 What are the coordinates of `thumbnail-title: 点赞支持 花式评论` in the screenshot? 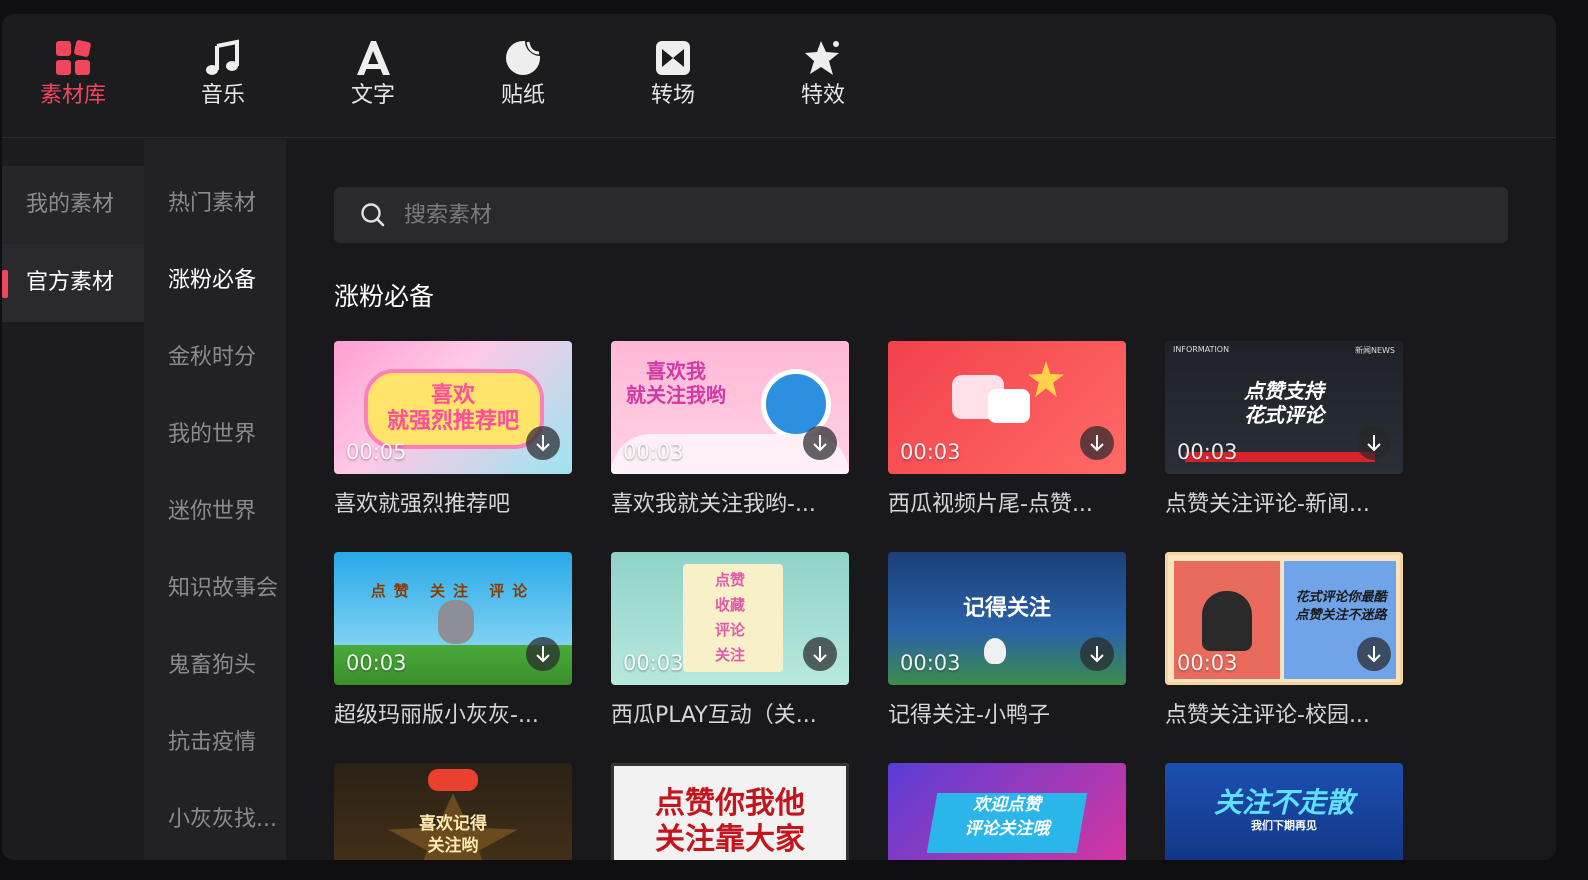 It's located at (1284, 403).